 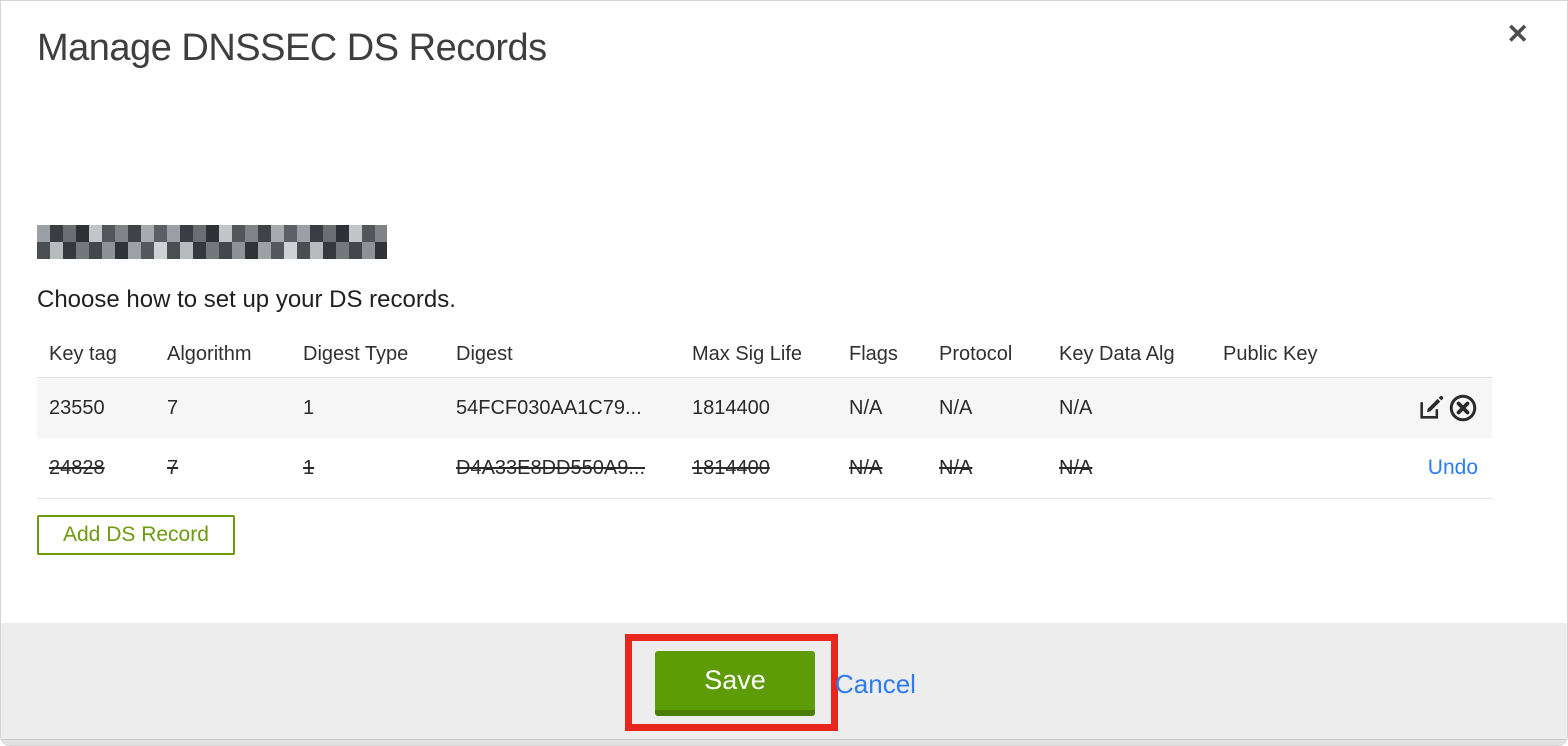 What do you see at coordinates (136, 535) in the screenshot?
I see `add-ds-record-button: Add DS Record` at bounding box center [136, 535].